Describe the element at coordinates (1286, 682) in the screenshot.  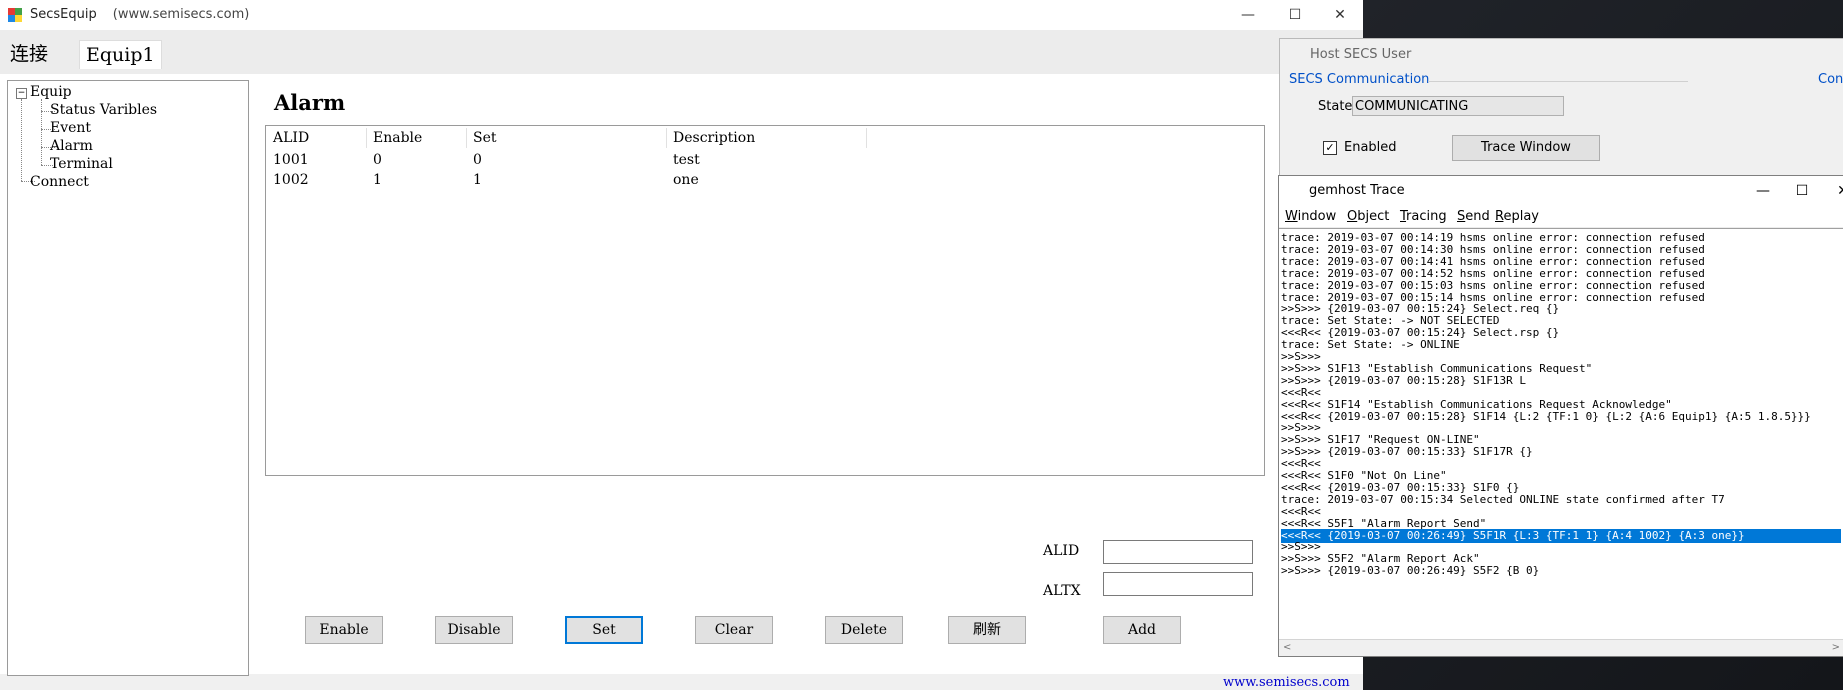
I see `website-link: www.semisecs.com` at that location.